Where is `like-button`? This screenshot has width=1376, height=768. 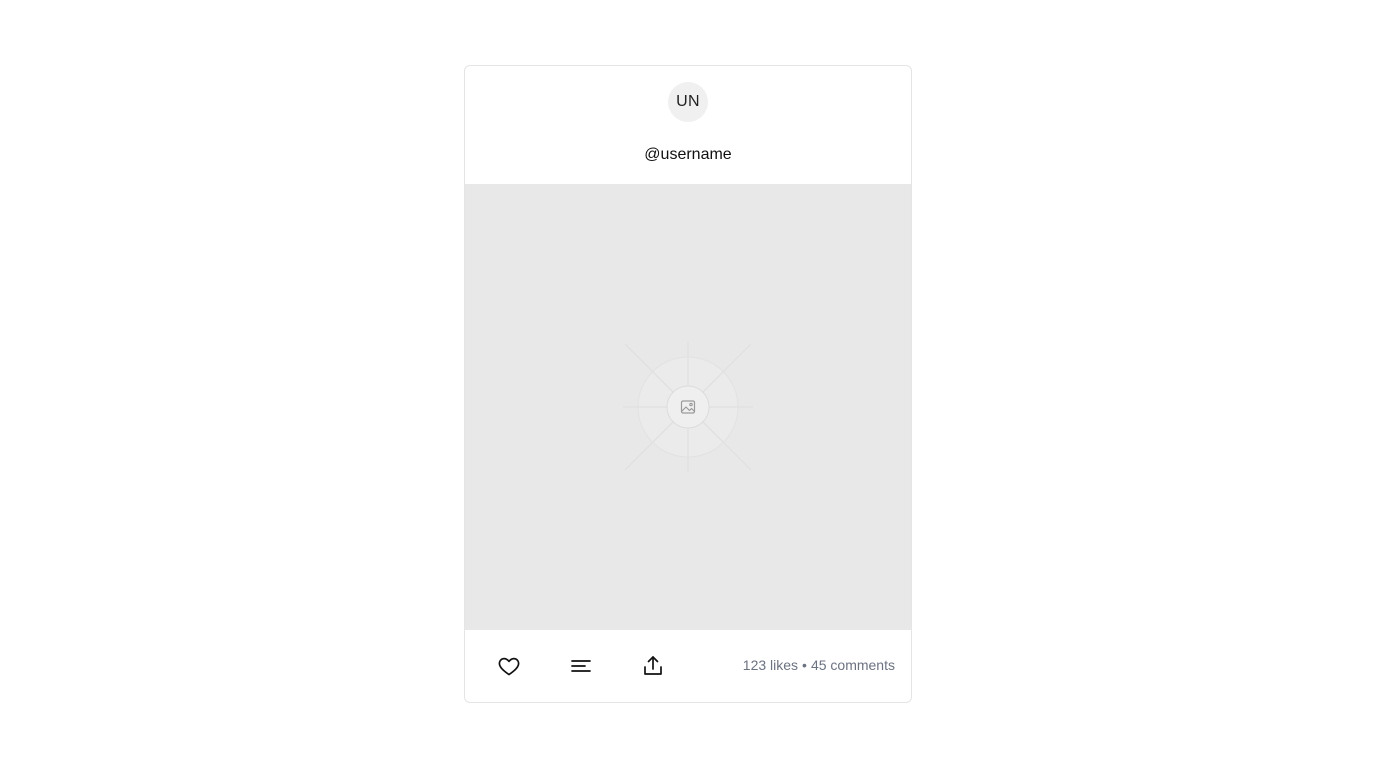
like-button is located at coordinates (509, 666).